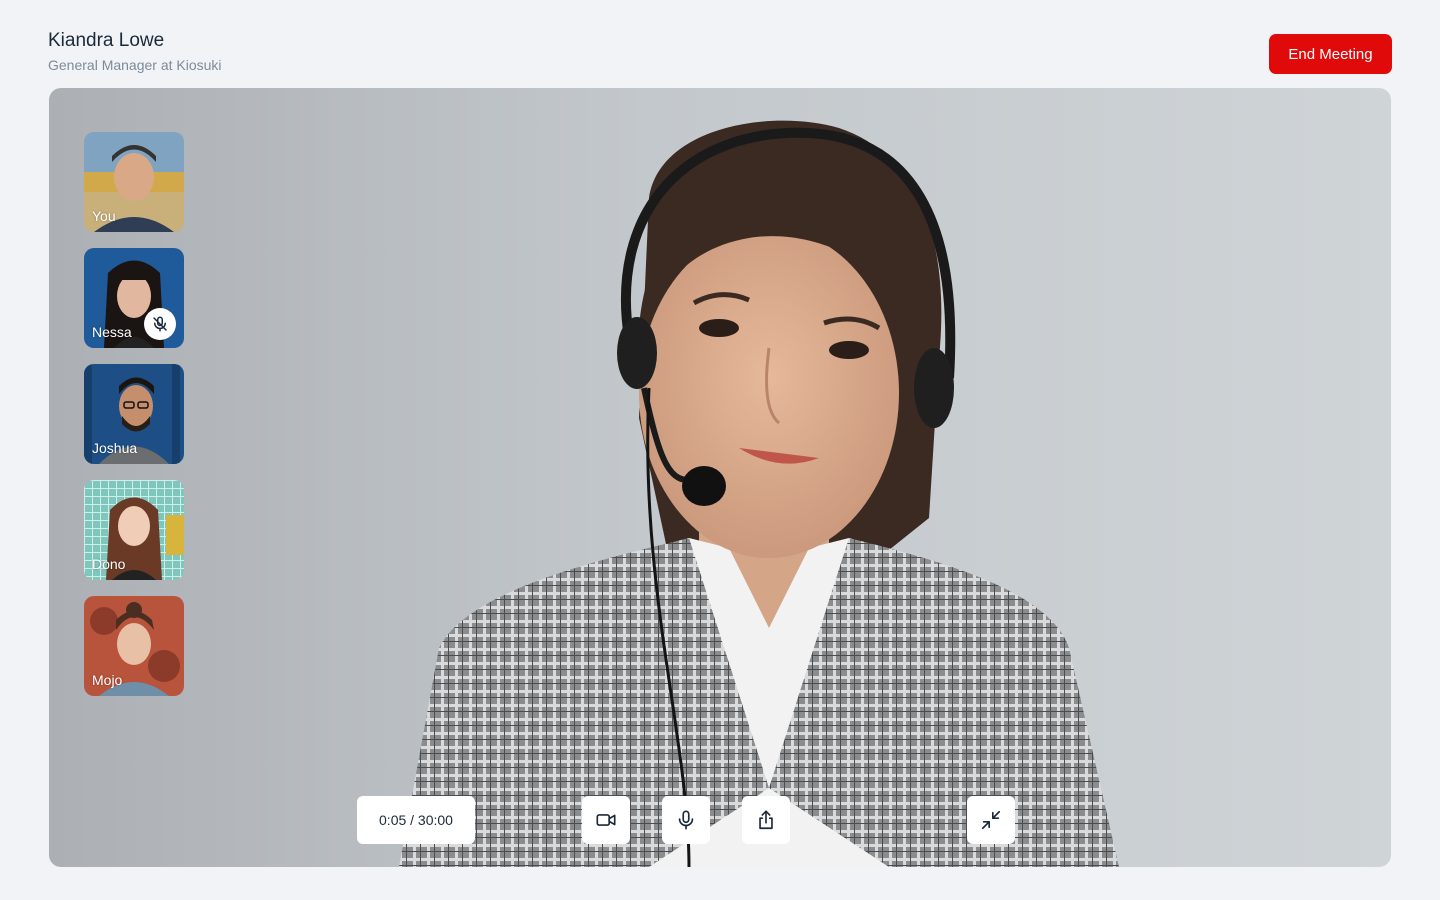 Image resolution: width=1440 pixels, height=900 pixels. What do you see at coordinates (134, 298) in the screenshot?
I see `participant-tile-nessa: Nessa` at bounding box center [134, 298].